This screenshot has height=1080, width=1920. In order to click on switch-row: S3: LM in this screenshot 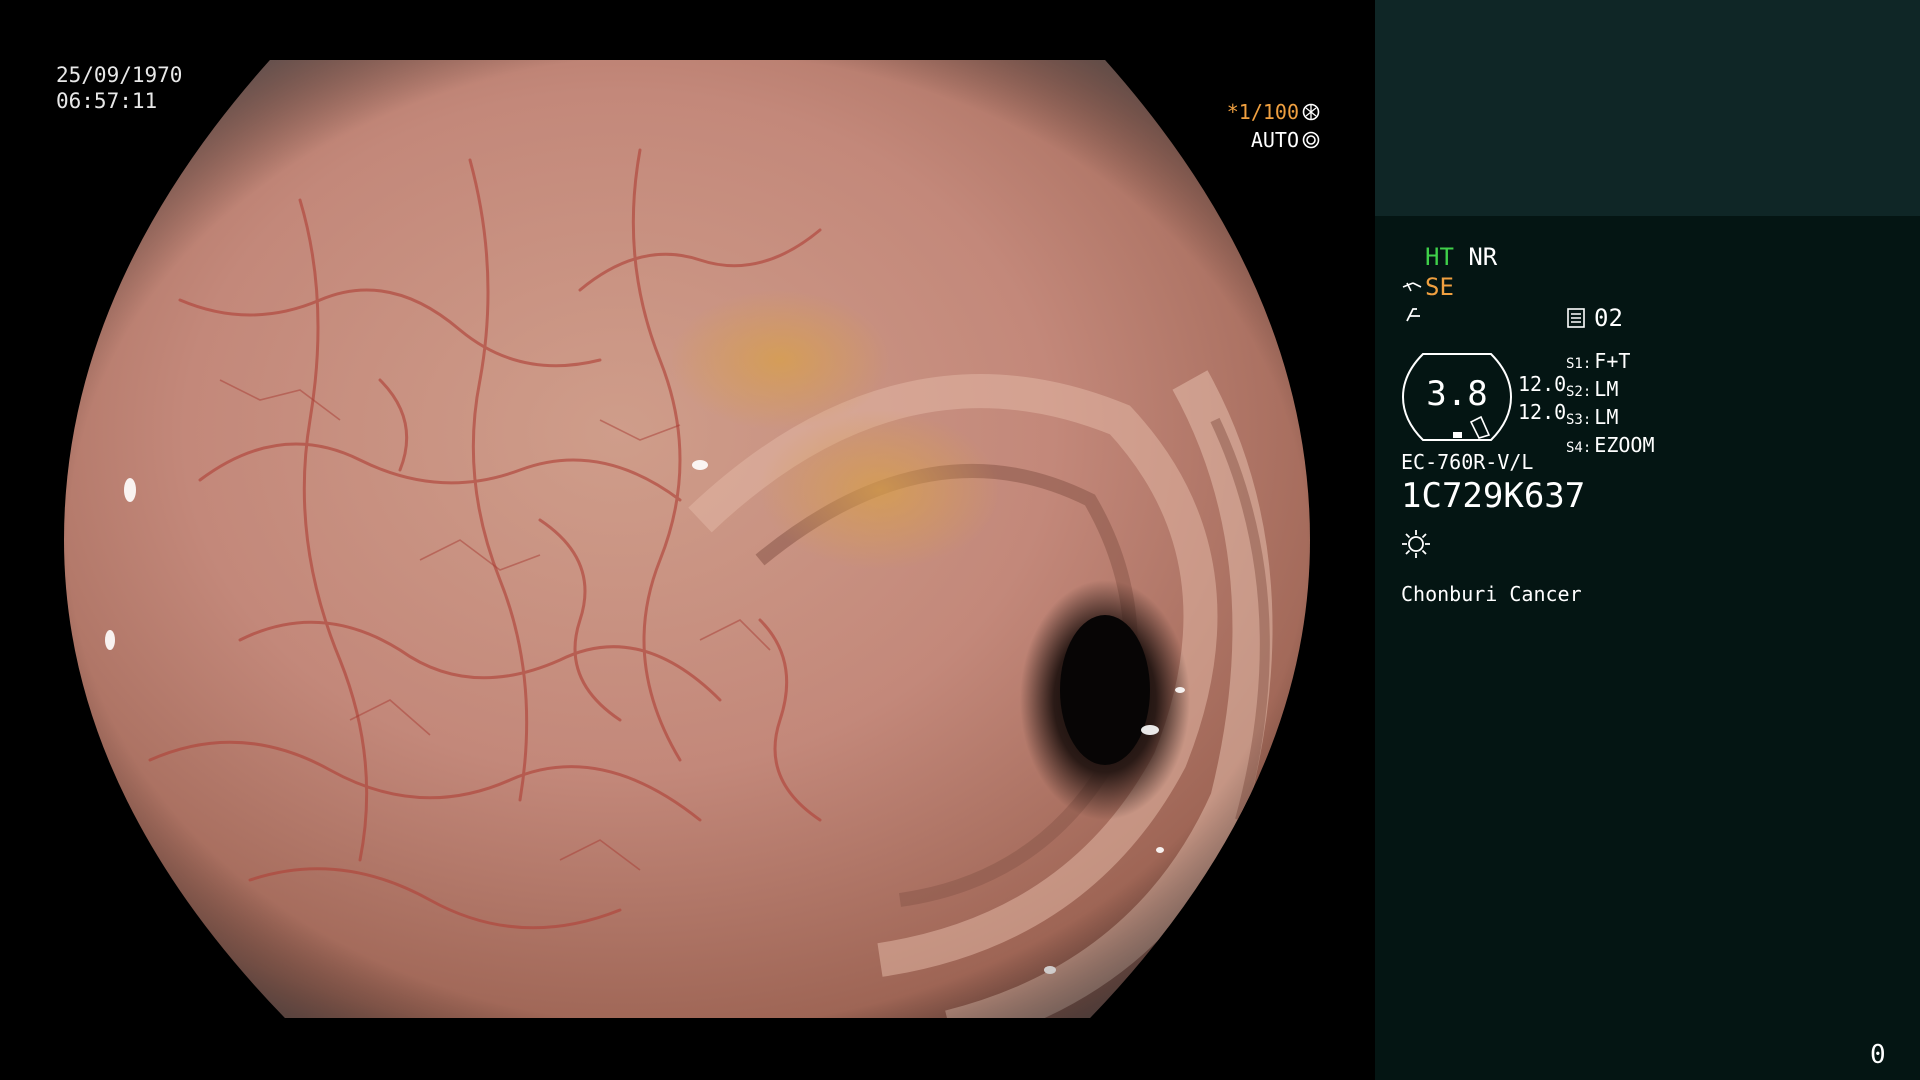, I will do `click(1610, 419)`.